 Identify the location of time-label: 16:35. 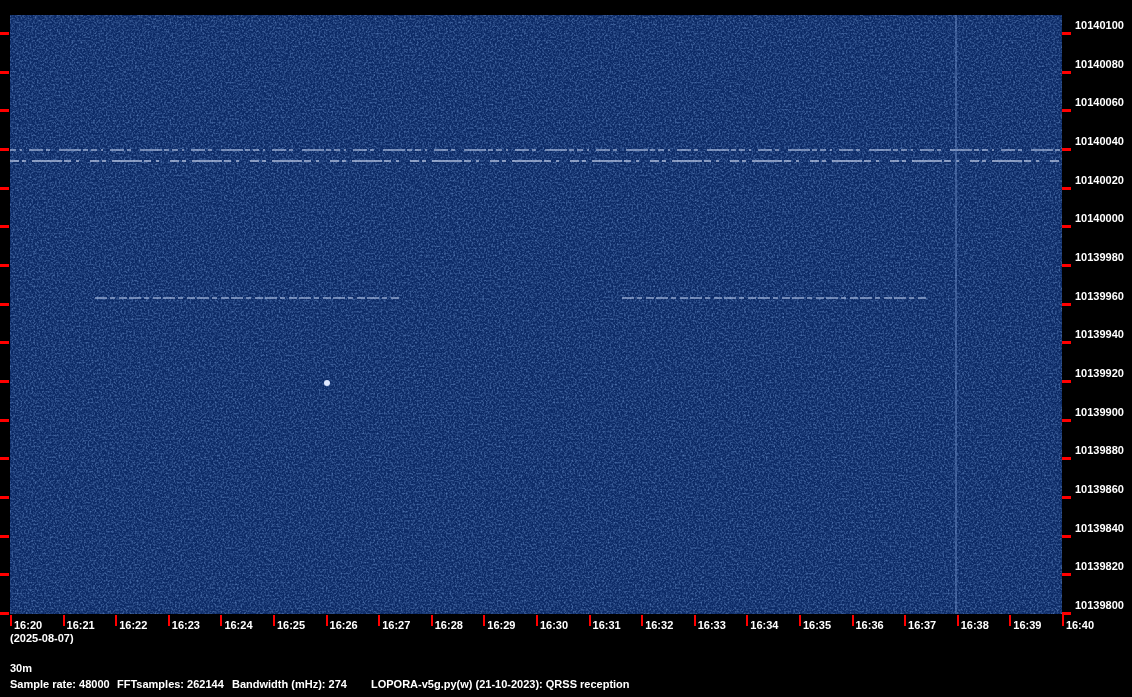
(817, 625).